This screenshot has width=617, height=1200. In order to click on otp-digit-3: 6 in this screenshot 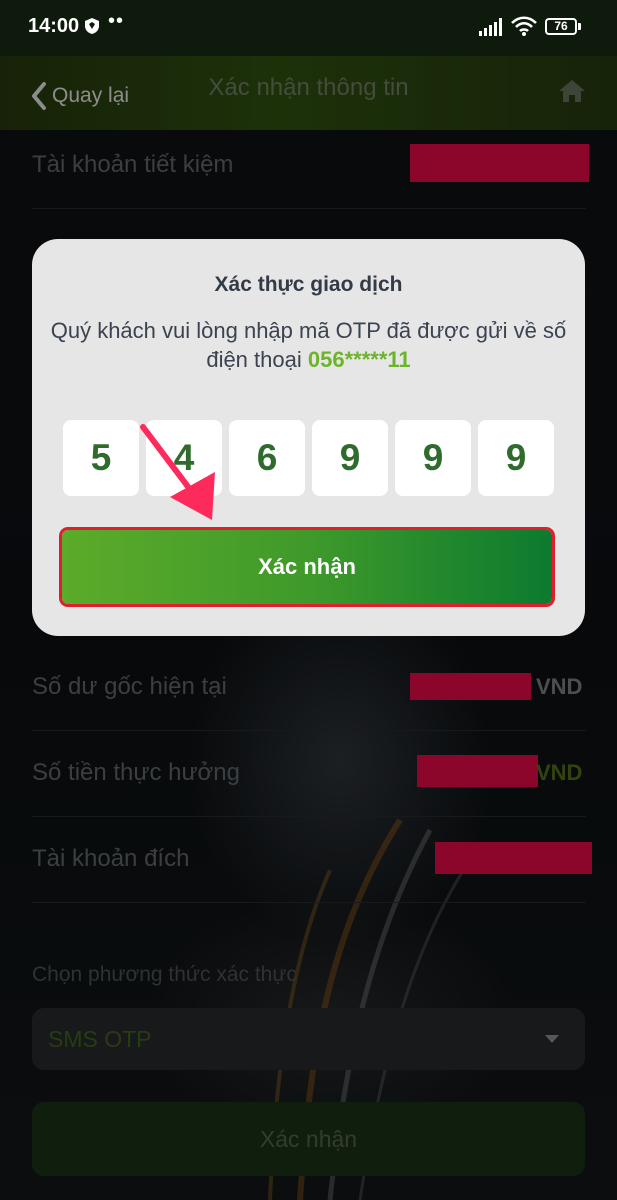, I will do `click(267, 458)`.